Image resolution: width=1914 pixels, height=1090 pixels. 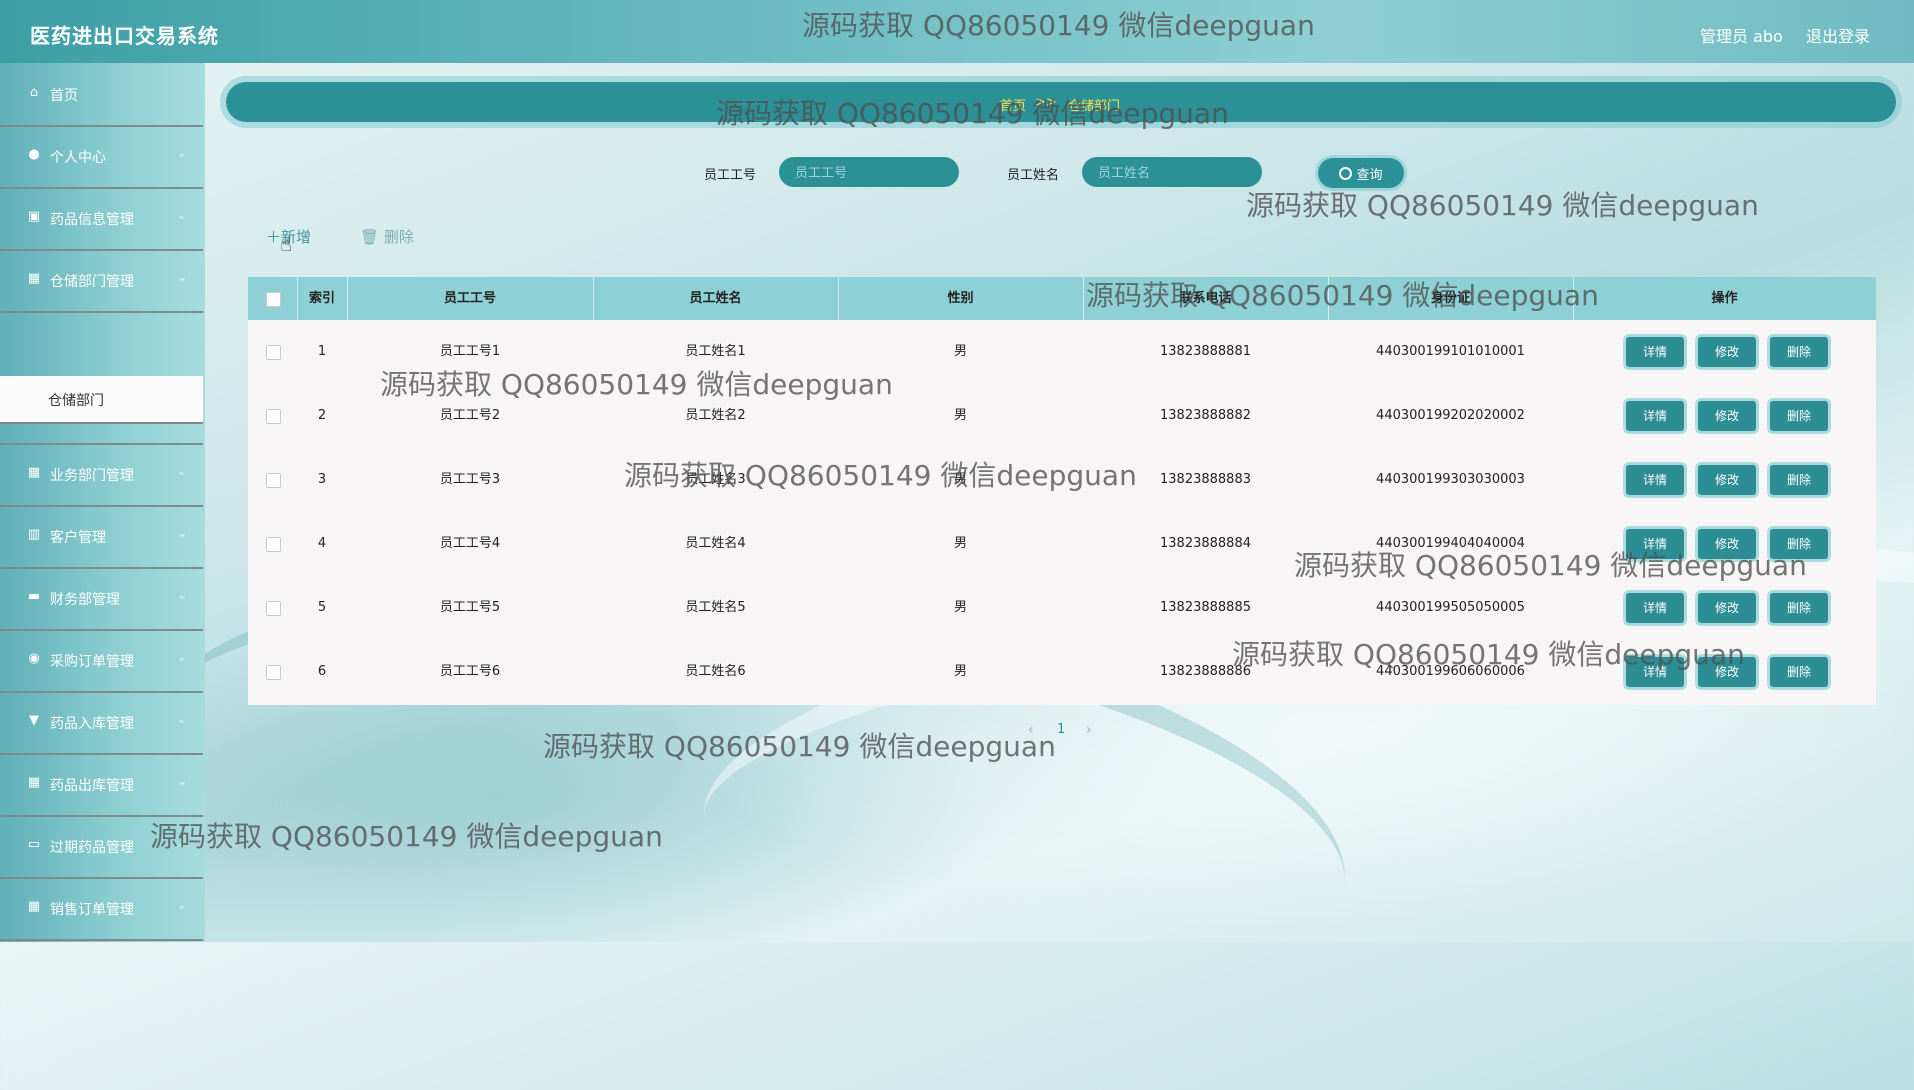 I want to click on sidebar-item: ▦ 仓储部门管理 ⌄, so click(x=101, y=281).